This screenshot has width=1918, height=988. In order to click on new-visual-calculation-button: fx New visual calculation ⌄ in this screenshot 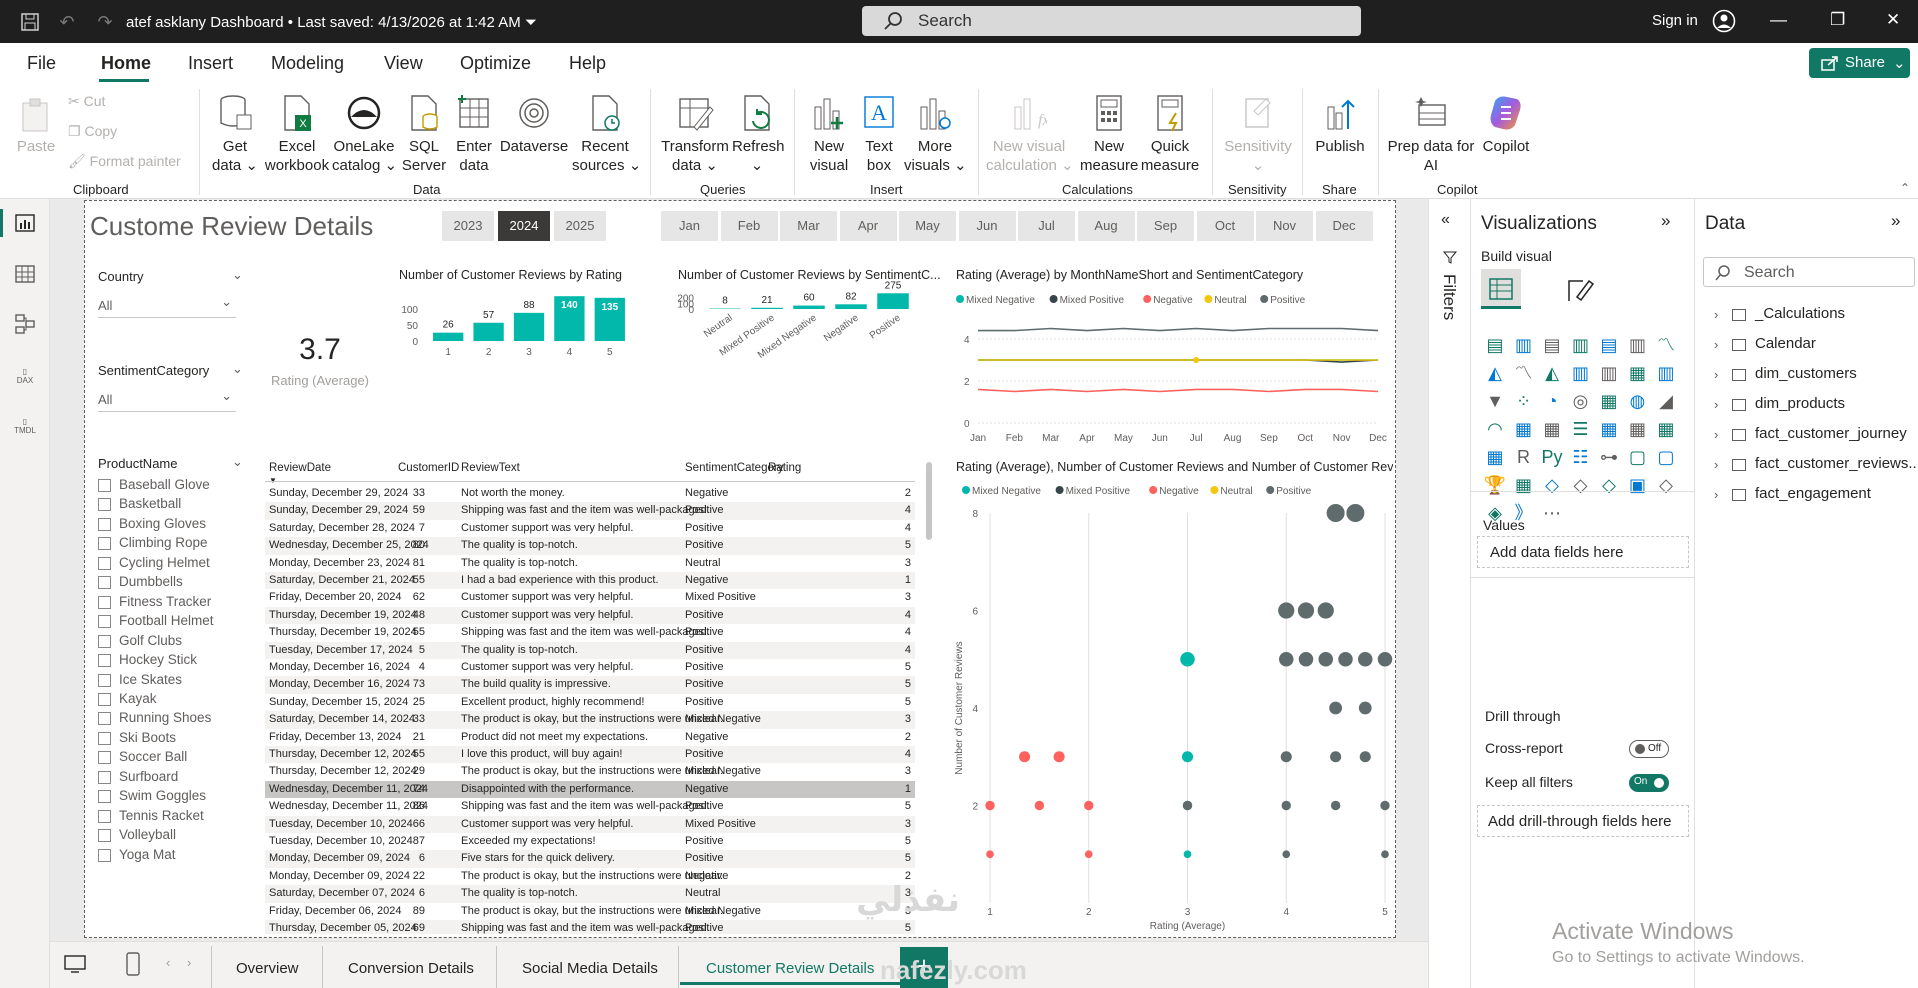, I will do `click(1030, 134)`.